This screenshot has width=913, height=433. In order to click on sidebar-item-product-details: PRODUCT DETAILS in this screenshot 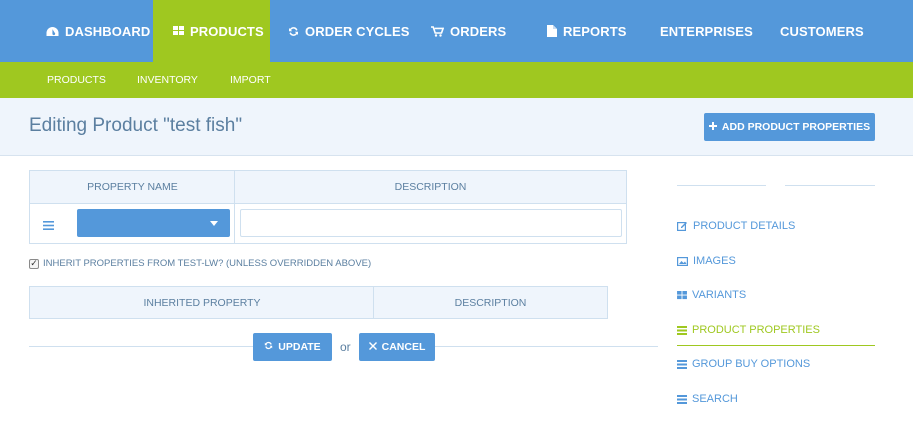, I will do `click(736, 226)`.